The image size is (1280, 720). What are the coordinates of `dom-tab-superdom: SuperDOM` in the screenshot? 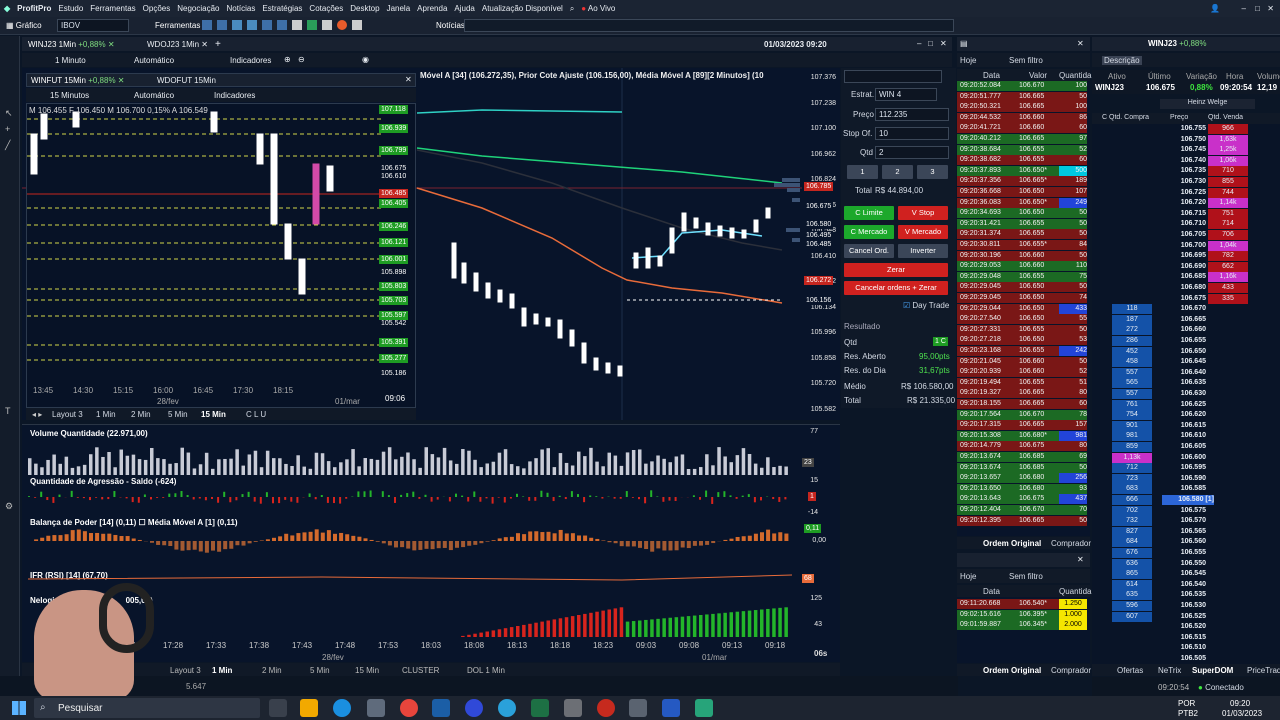 It's located at (1212, 670).